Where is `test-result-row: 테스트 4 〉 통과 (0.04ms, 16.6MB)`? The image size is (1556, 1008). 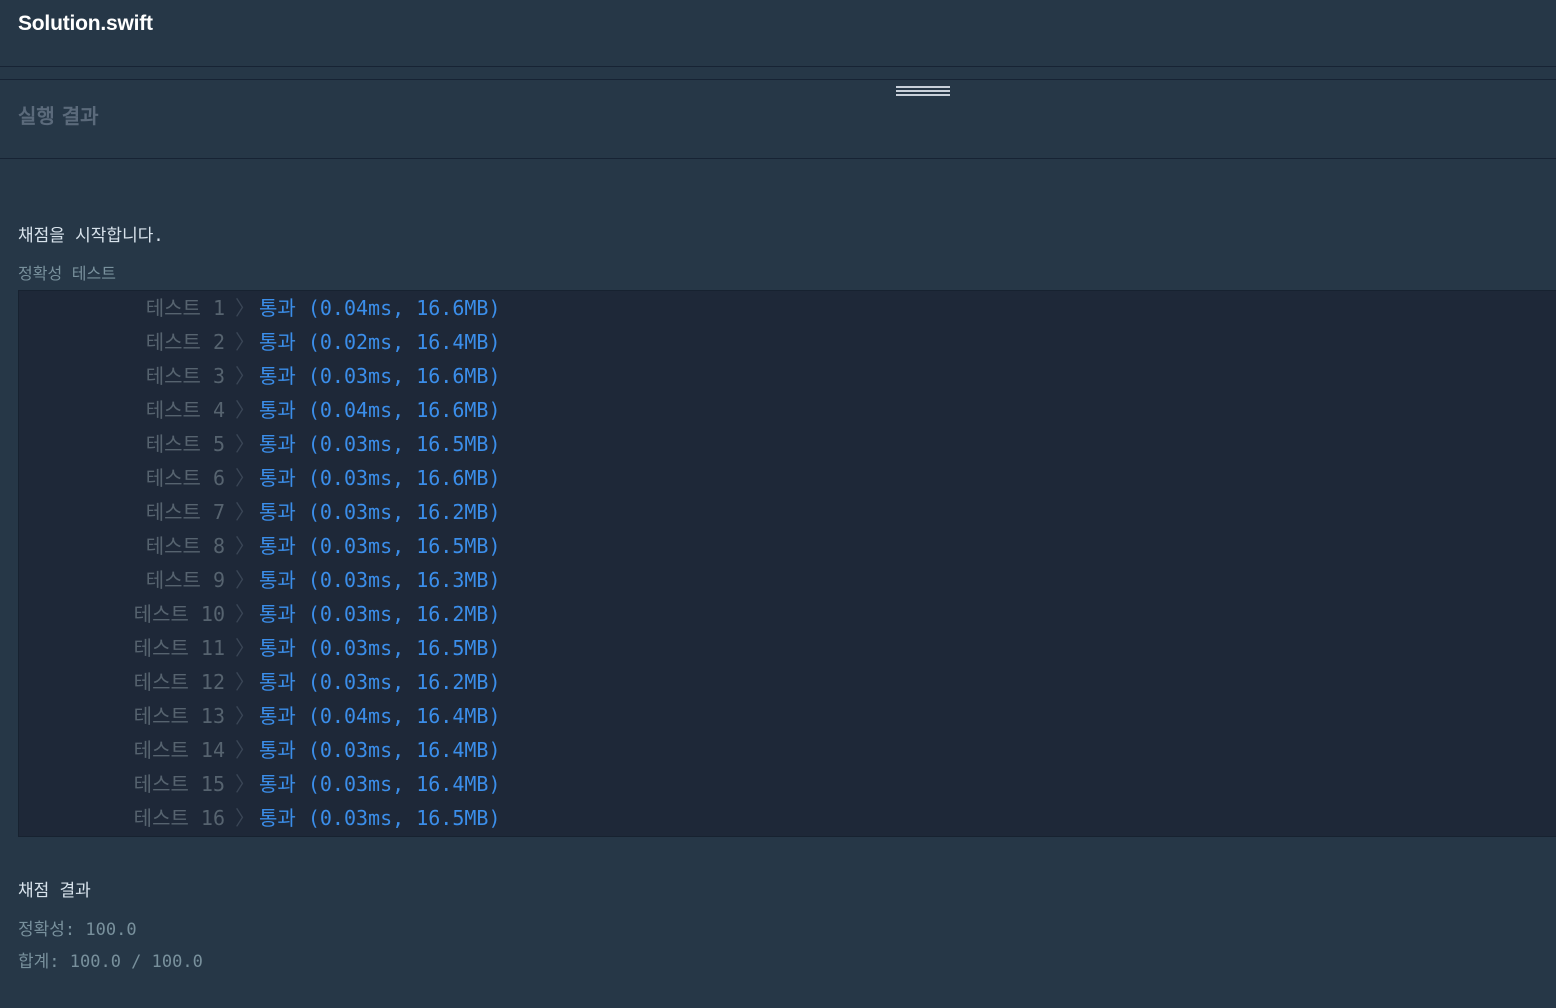 test-result-row: 테스트 4 〉 통과 (0.04ms, 16.6MB) is located at coordinates (787, 410).